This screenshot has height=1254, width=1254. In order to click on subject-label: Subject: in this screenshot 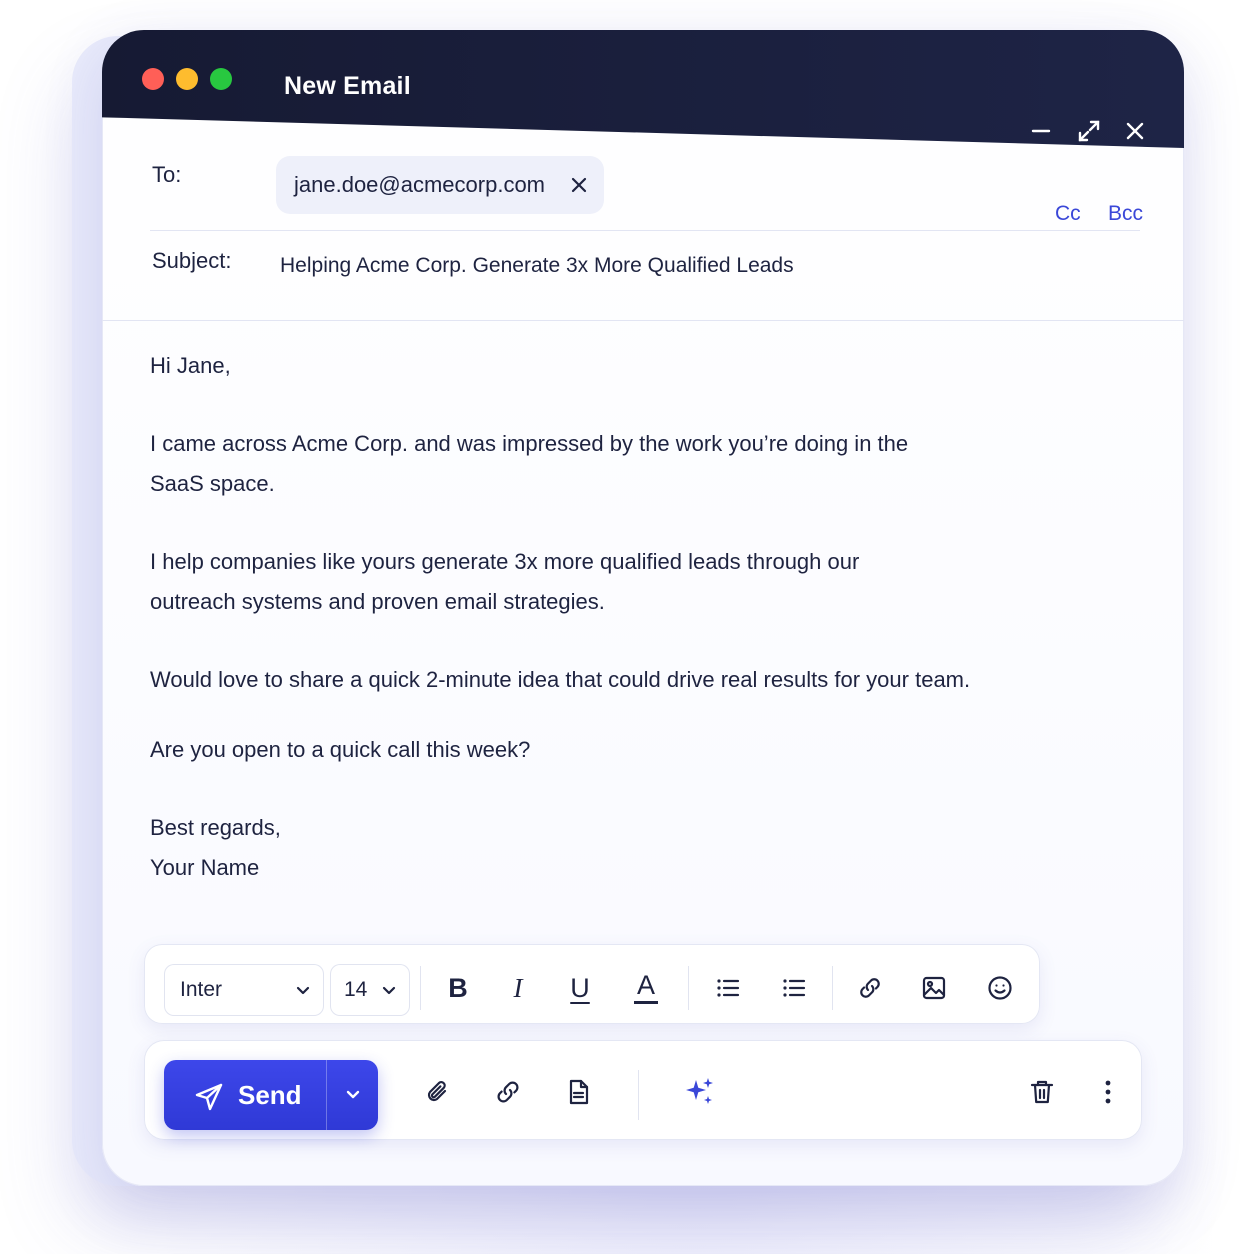, I will do `click(192, 260)`.